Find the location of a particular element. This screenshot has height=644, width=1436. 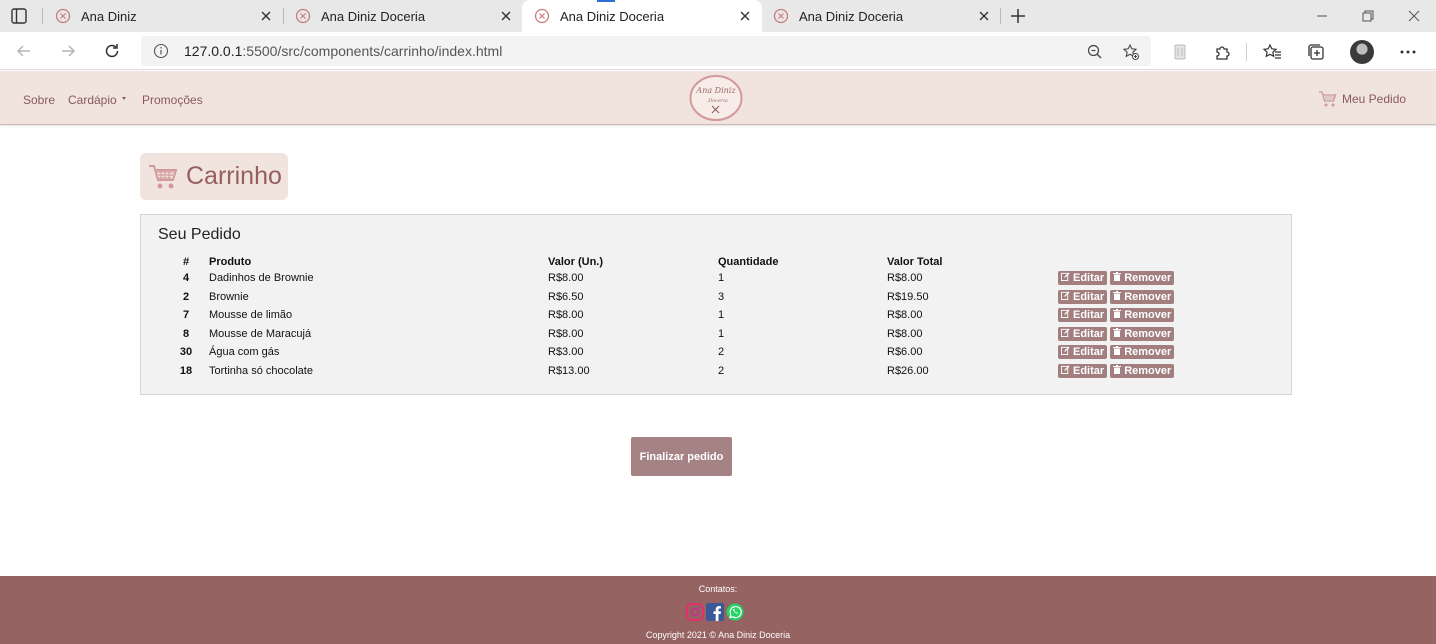

toolbar-separator is located at coordinates (1246, 52).